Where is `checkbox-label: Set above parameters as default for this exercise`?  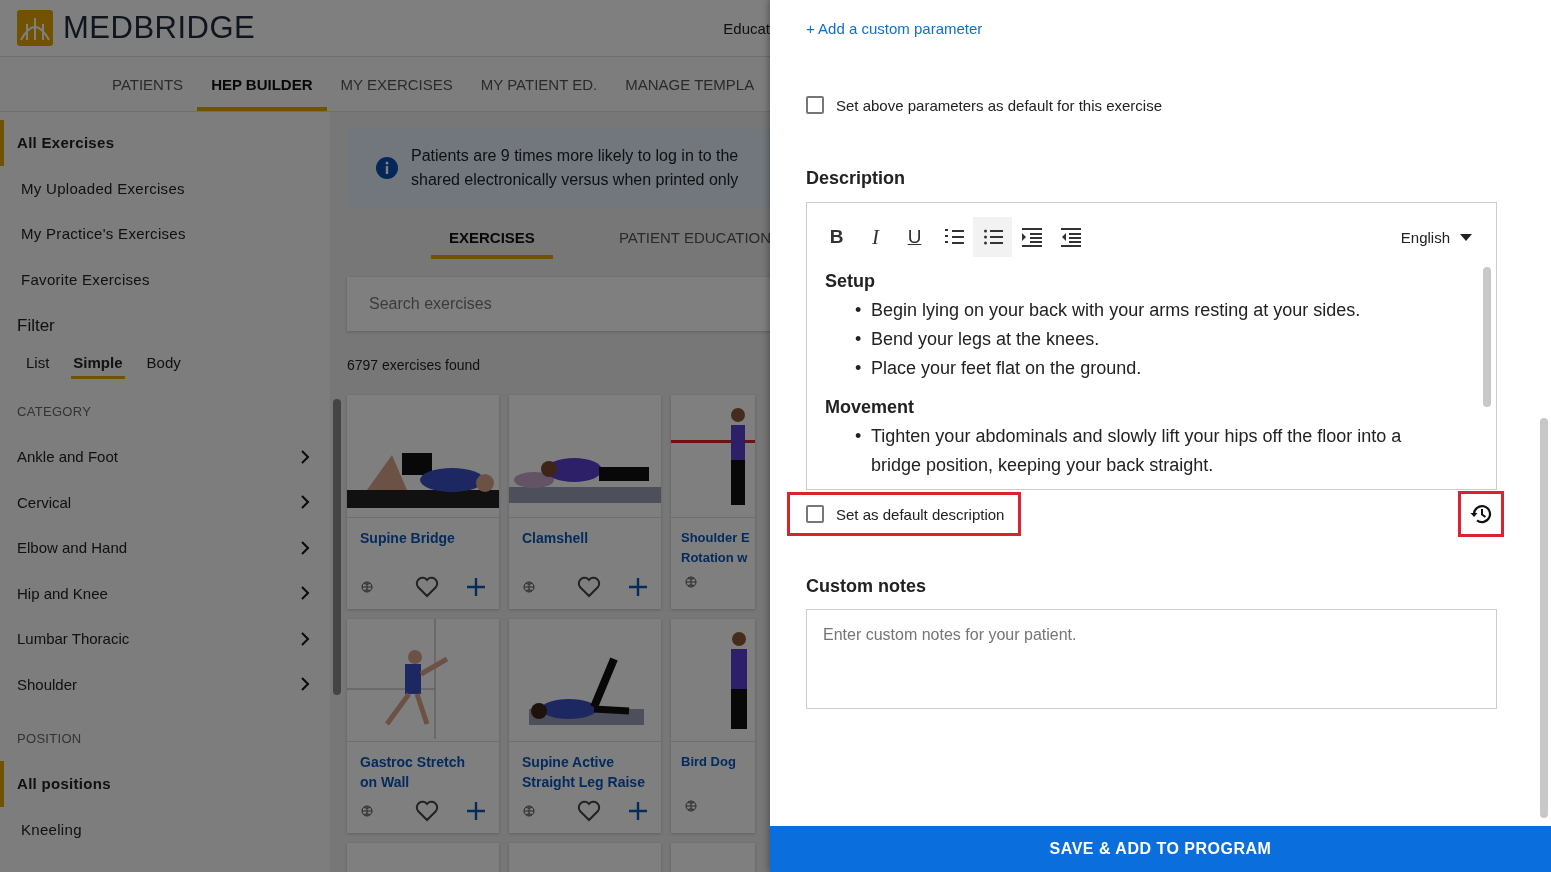
checkbox-label: Set above parameters as default for this exercise is located at coordinates (999, 105).